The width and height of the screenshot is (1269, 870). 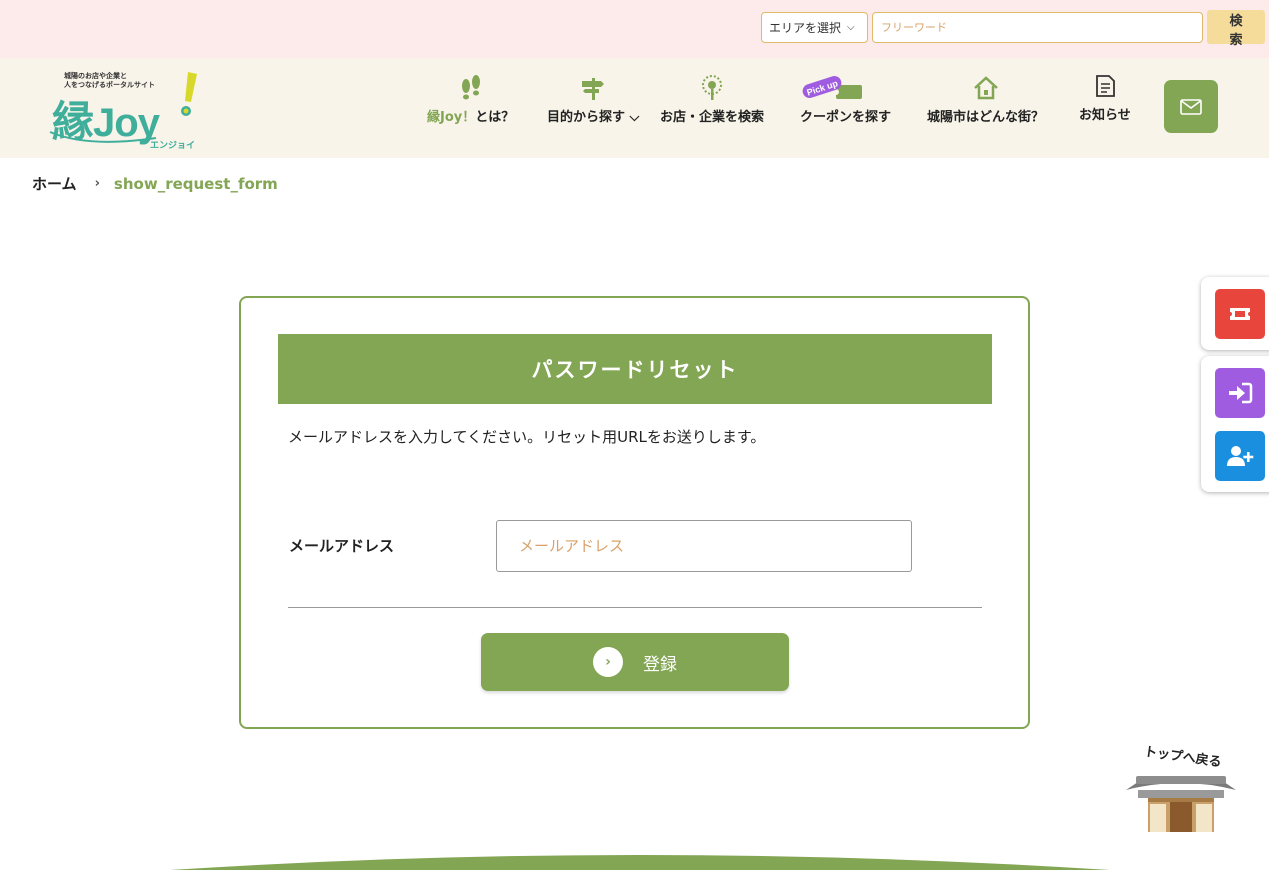 What do you see at coordinates (1105, 97) in the screenshot?
I see `nav-news: お知らせ` at bounding box center [1105, 97].